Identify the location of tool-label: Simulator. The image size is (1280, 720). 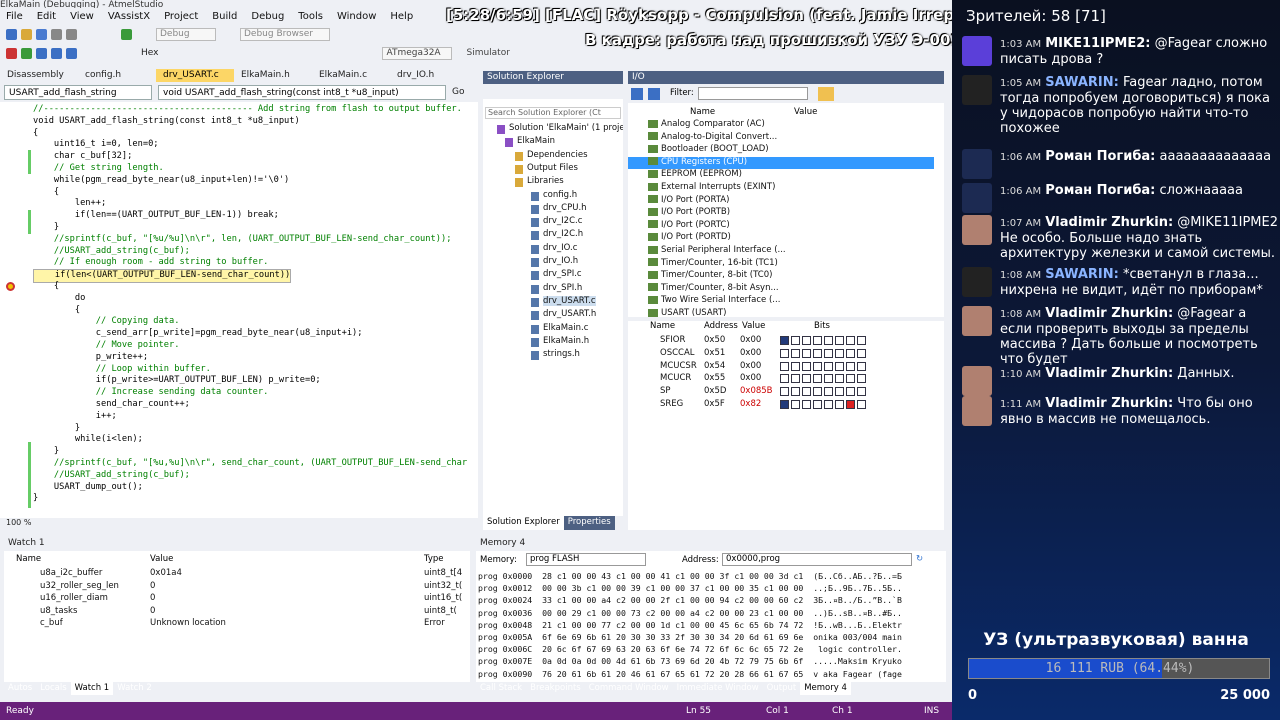
(487, 53).